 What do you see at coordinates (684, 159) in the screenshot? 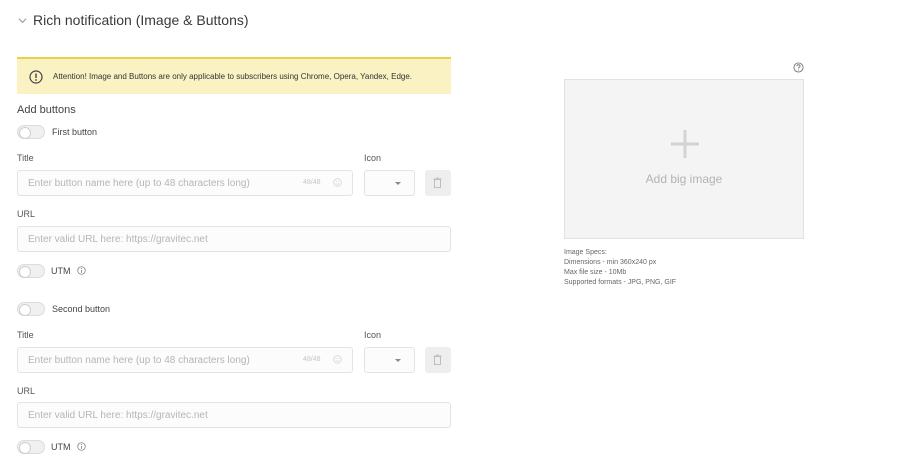
I see `image-dropzone: Add big image` at bounding box center [684, 159].